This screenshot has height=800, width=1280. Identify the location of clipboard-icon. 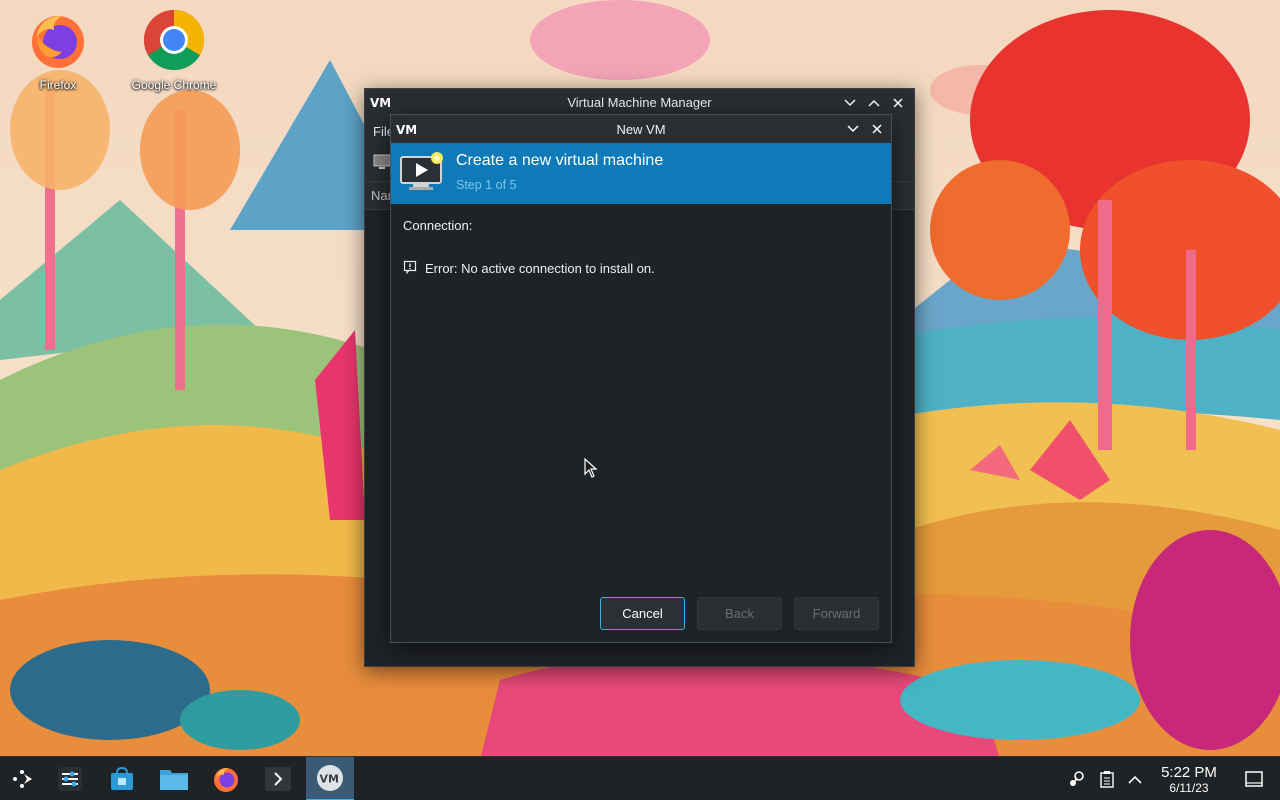
(1107, 778).